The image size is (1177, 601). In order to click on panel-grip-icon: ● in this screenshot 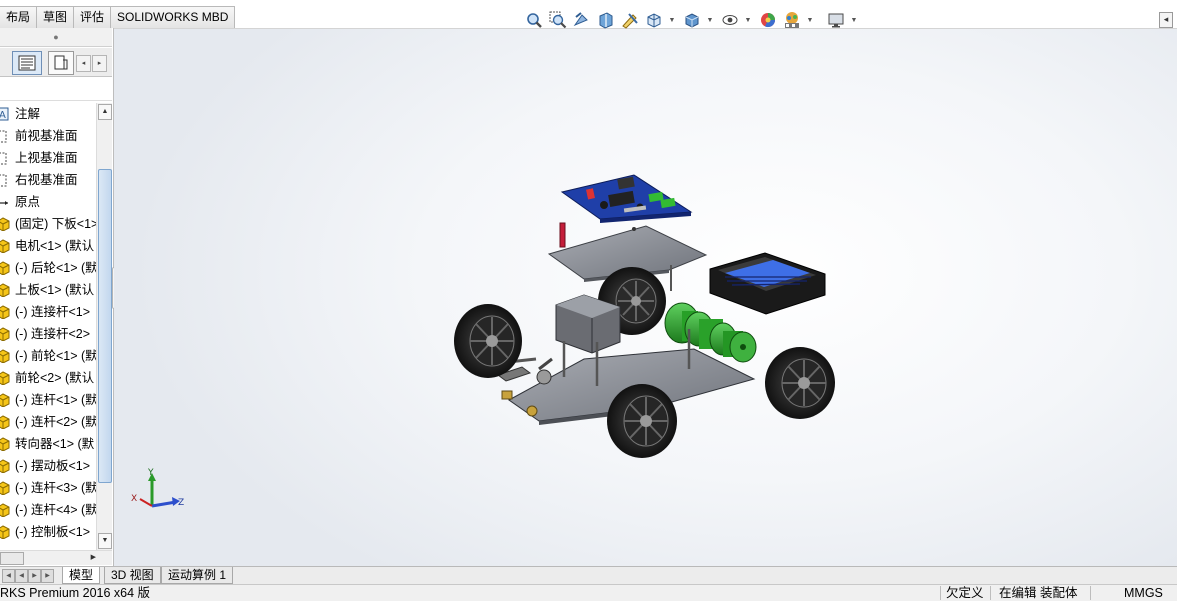, I will do `click(56, 37)`.